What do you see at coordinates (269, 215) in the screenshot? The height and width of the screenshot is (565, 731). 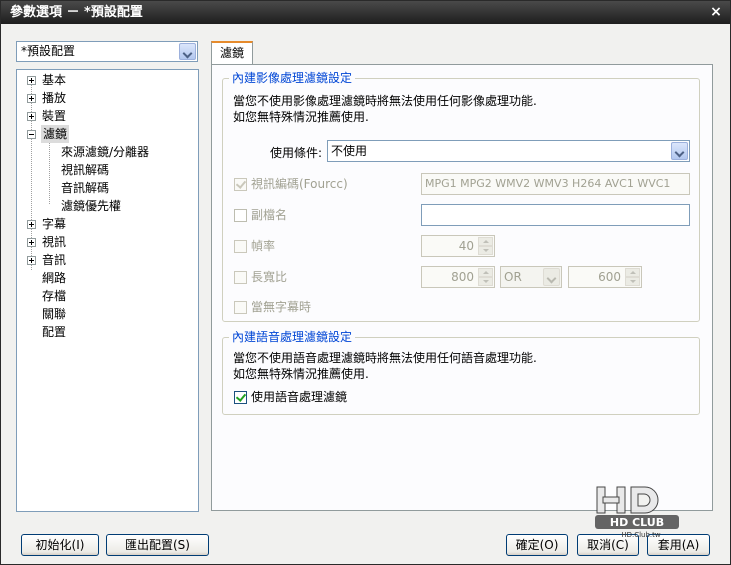 I see `extension-label: 副檔名` at bounding box center [269, 215].